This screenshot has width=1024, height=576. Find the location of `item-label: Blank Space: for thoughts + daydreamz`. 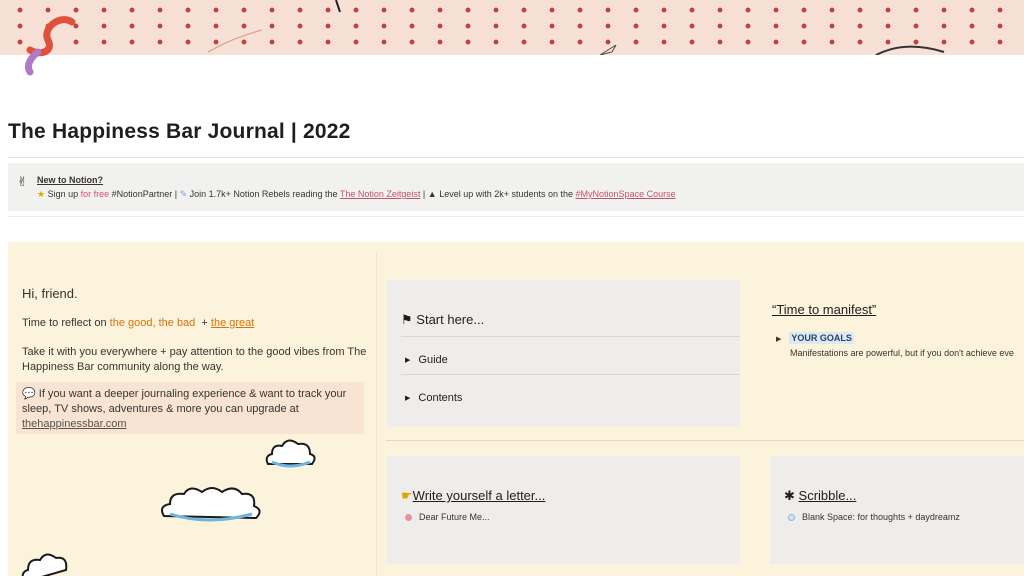

item-label: Blank Space: for thoughts + daydreamz is located at coordinates (881, 517).